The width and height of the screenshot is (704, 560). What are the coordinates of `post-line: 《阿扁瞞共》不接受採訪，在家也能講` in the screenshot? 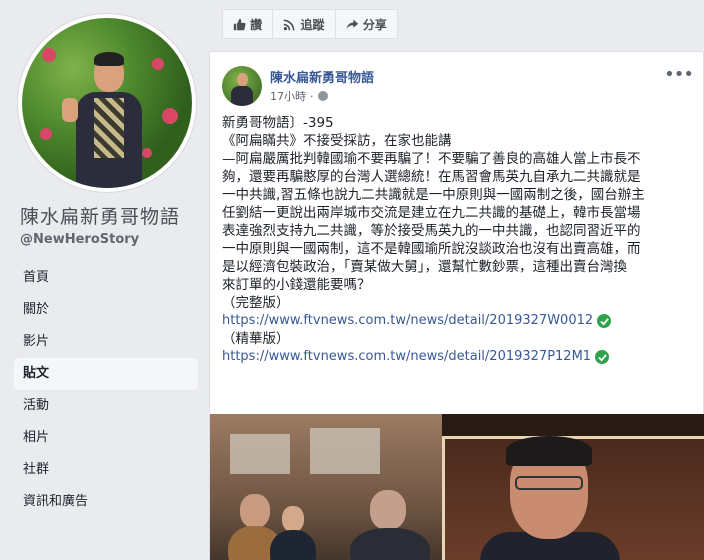 It's located at (337, 141).